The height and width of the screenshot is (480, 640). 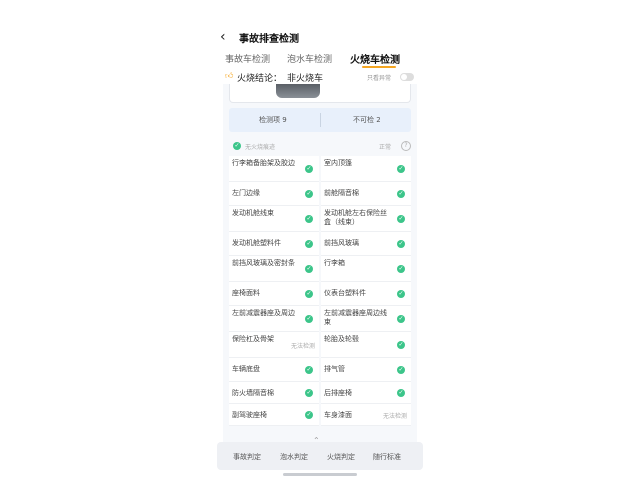 What do you see at coordinates (274, 345) in the screenshot?
I see `inspection-item: 保险杠及骨架无法检测` at bounding box center [274, 345].